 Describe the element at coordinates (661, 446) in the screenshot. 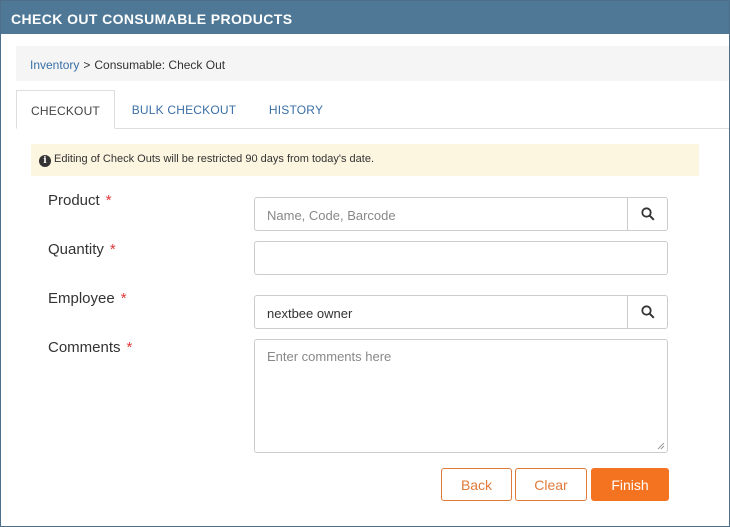

I see `resize-grip-icon` at that location.